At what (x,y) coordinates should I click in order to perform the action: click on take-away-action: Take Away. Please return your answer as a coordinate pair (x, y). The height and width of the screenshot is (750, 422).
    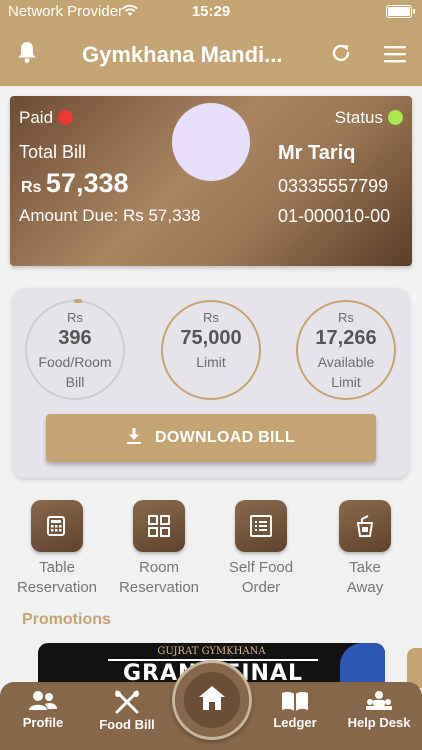
    Looking at the image, I should click on (365, 549).